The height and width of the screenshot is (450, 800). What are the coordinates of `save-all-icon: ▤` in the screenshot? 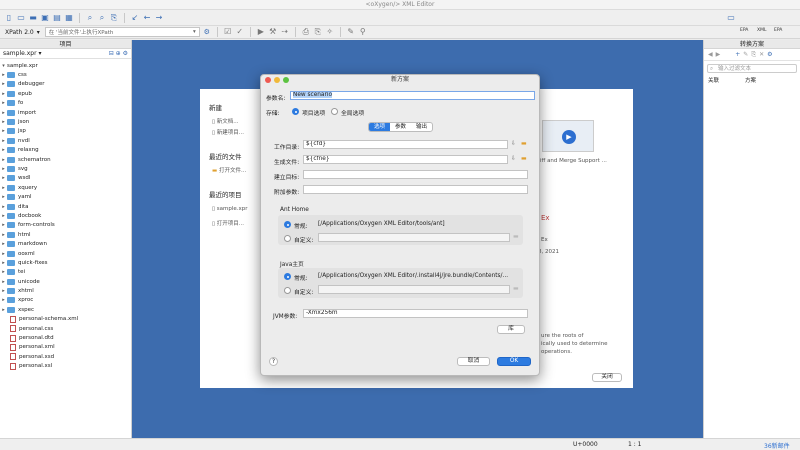 It's located at (57, 18).